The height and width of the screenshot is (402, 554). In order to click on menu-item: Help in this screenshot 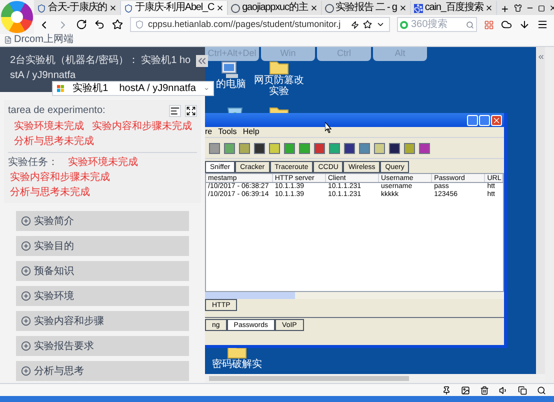, I will do `click(251, 132)`.